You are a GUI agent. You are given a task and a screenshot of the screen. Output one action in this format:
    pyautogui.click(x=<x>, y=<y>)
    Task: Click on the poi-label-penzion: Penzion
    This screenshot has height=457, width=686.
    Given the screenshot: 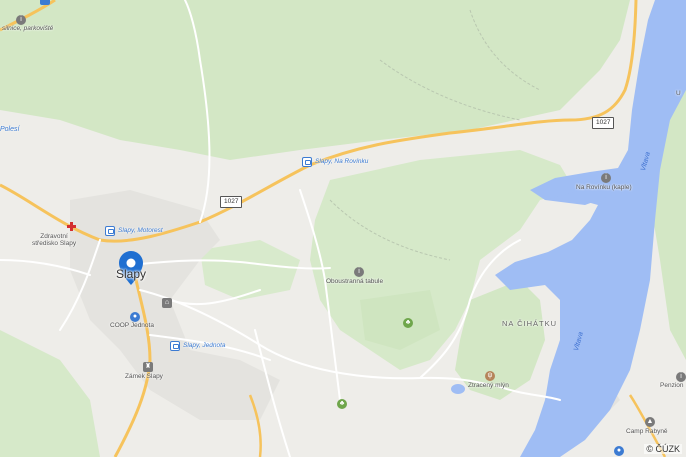 What is the action you would take?
    pyautogui.click(x=672, y=385)
    